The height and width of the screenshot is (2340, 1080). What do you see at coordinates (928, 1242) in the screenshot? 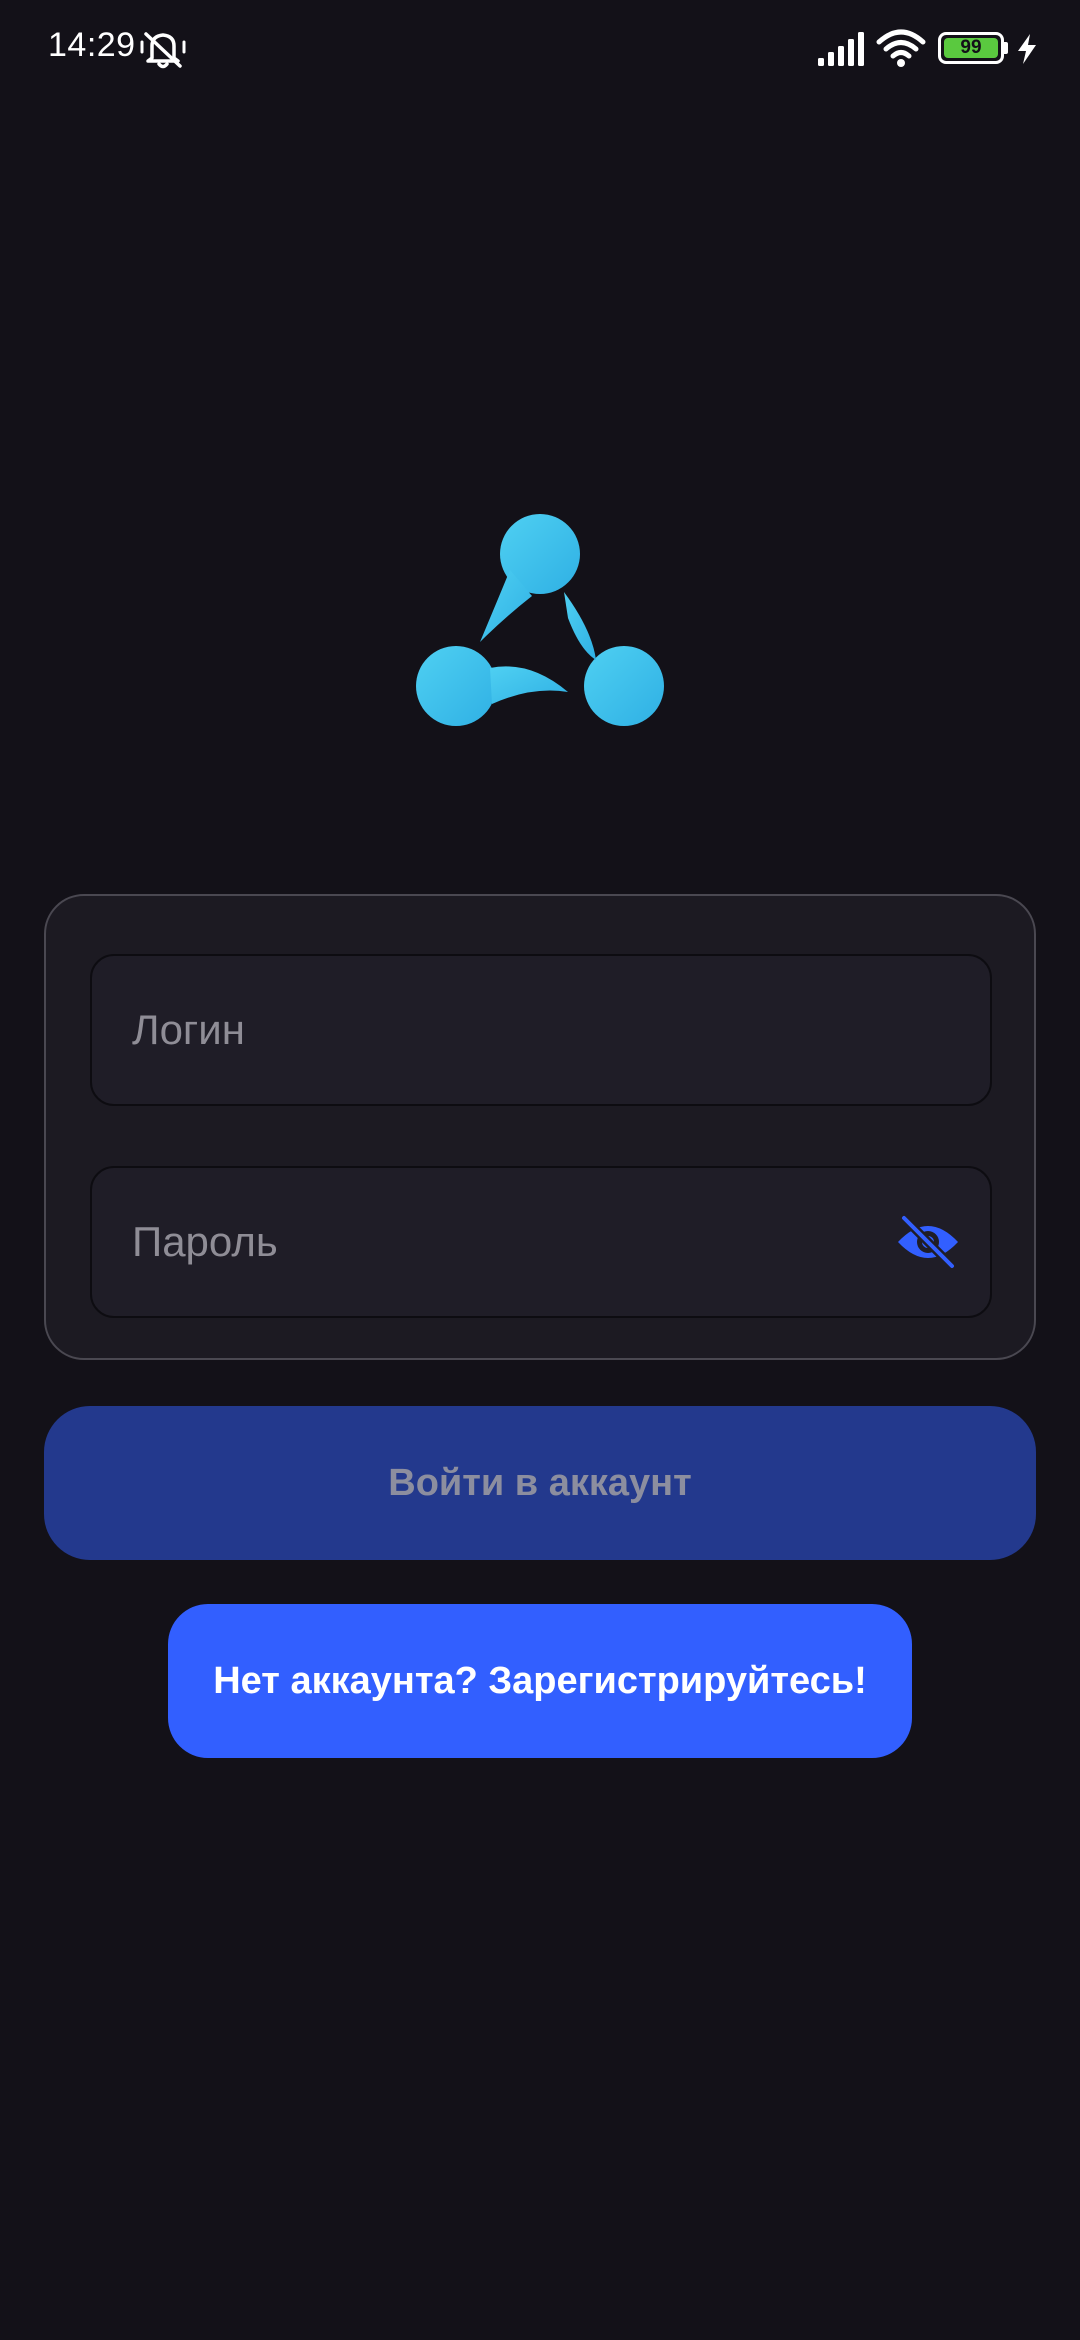
I see `eye-off-icon` at bounding box center [928, 1242].